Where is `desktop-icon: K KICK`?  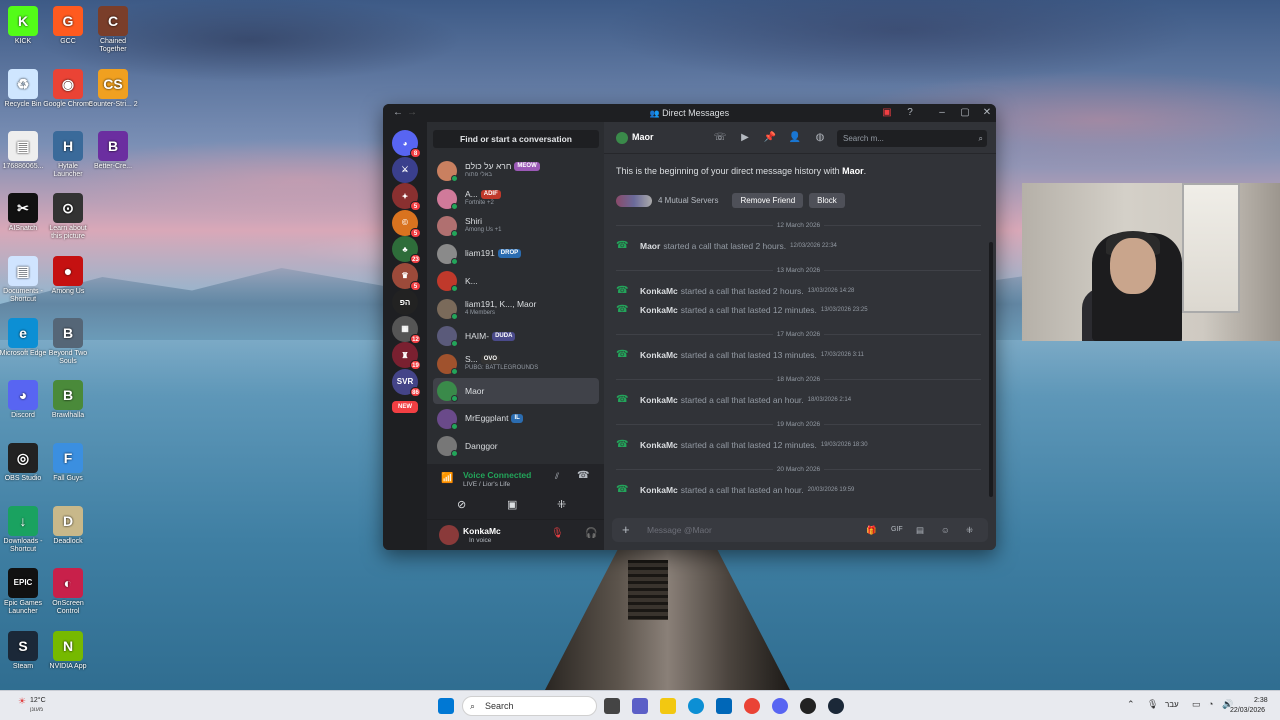
desktop-icon: K KICK is located at coordinates (24, 26).